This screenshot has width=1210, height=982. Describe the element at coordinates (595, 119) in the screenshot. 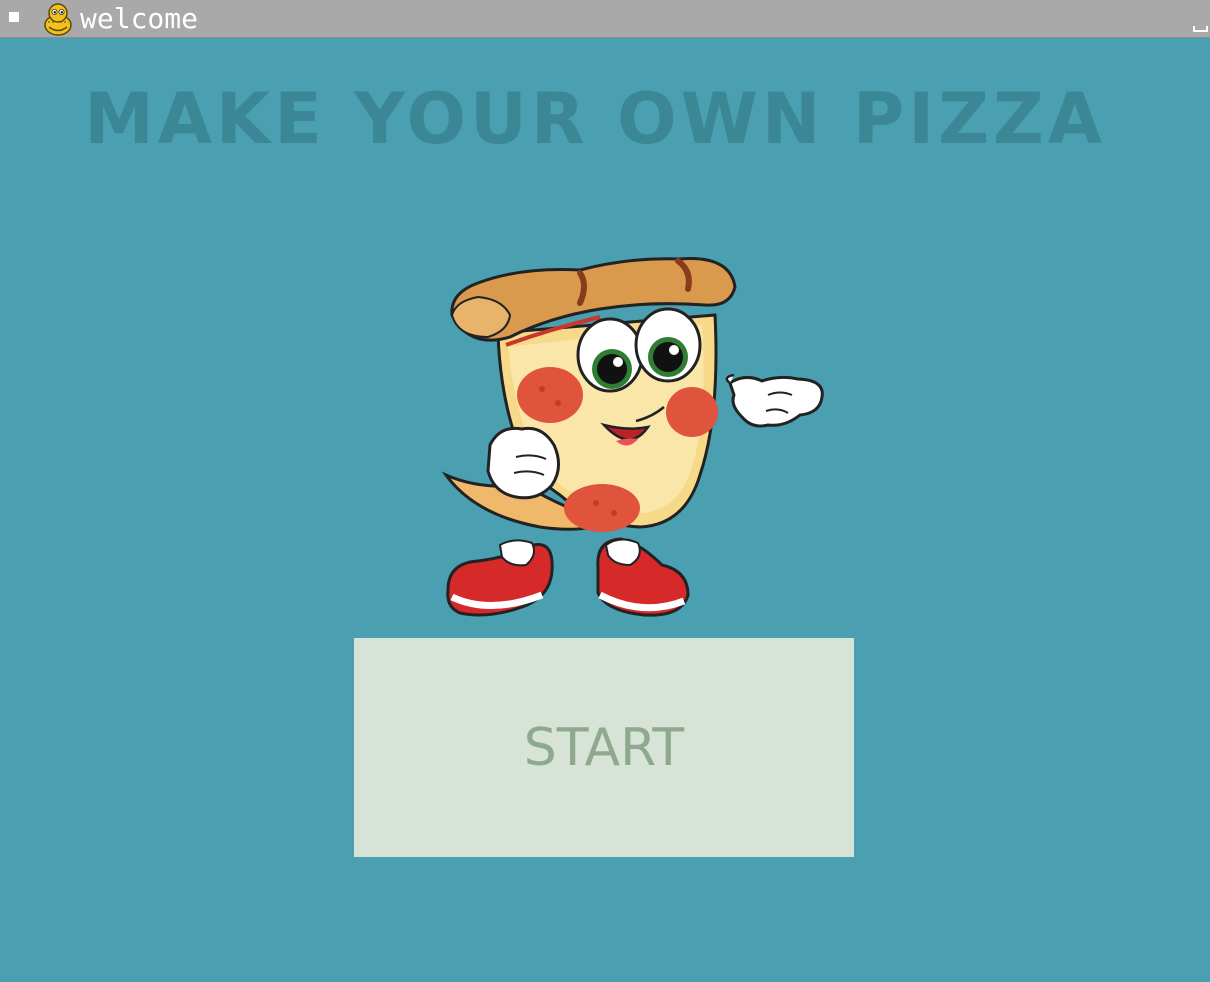

I see `page-title: MAKE YOUR OWN PIZZA` at that location.